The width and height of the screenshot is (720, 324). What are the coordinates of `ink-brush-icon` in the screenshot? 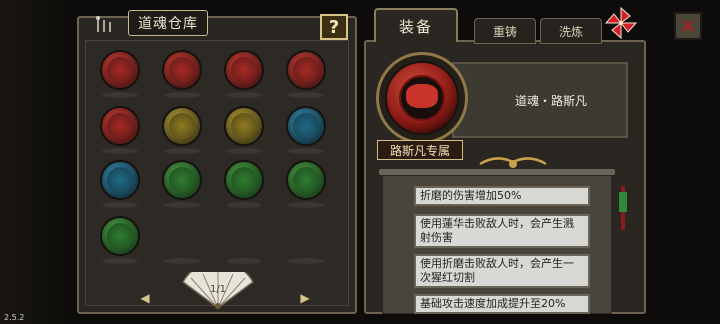 It's located at (103, 24).